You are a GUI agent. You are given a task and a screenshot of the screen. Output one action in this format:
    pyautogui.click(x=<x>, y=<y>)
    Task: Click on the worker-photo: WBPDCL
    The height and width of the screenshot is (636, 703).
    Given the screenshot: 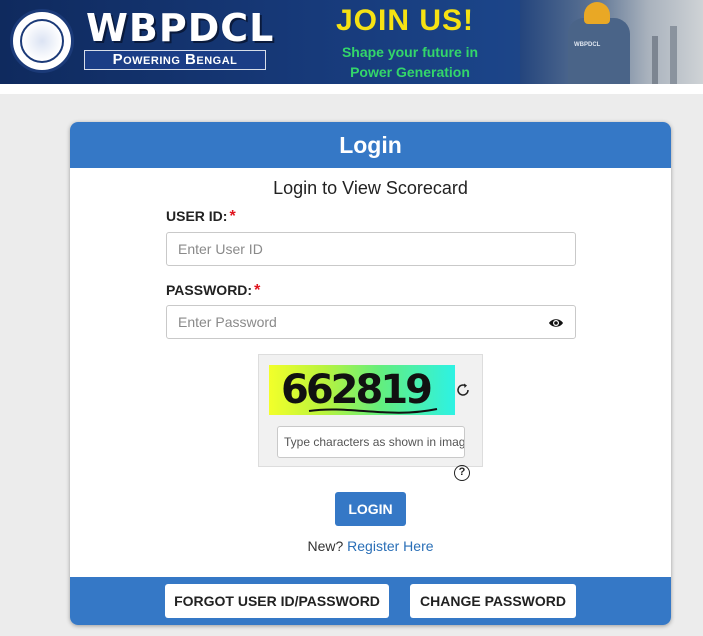 What is the action you would take?
    pyautogui.click(x=611, y=42)
    